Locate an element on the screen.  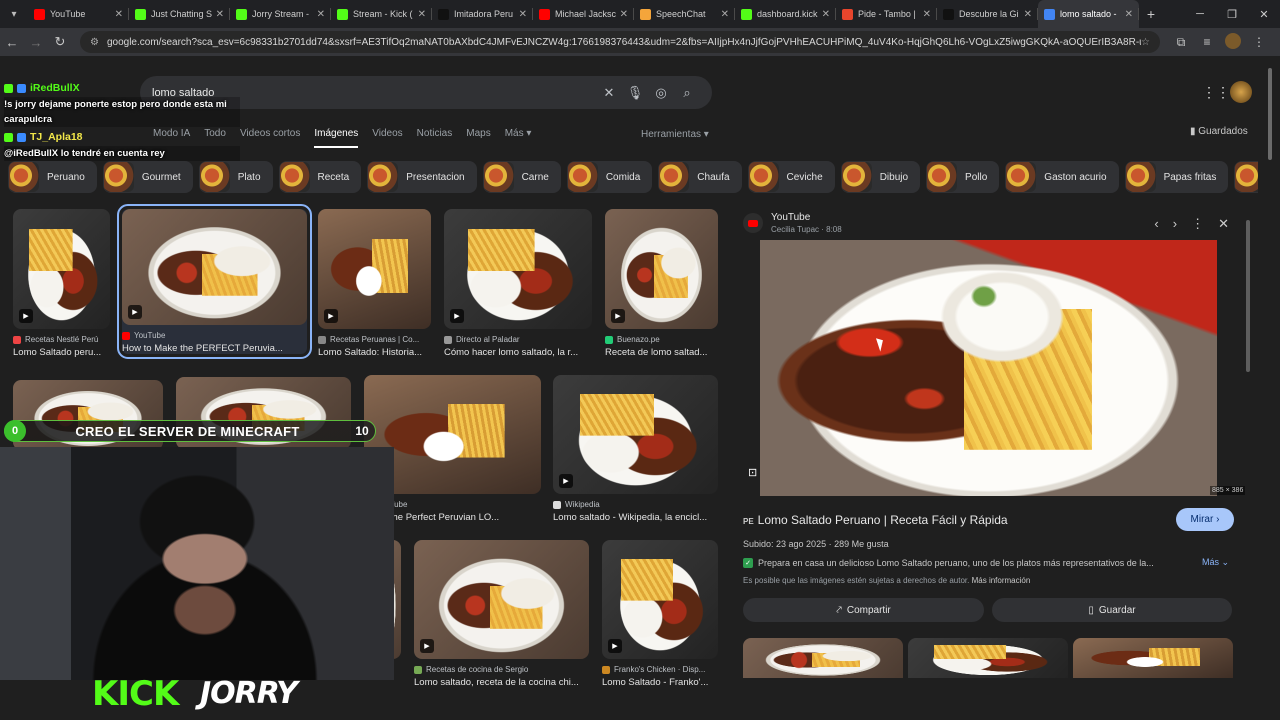
tab-imágenes: Imágenes is located at coordinates (336, 138).